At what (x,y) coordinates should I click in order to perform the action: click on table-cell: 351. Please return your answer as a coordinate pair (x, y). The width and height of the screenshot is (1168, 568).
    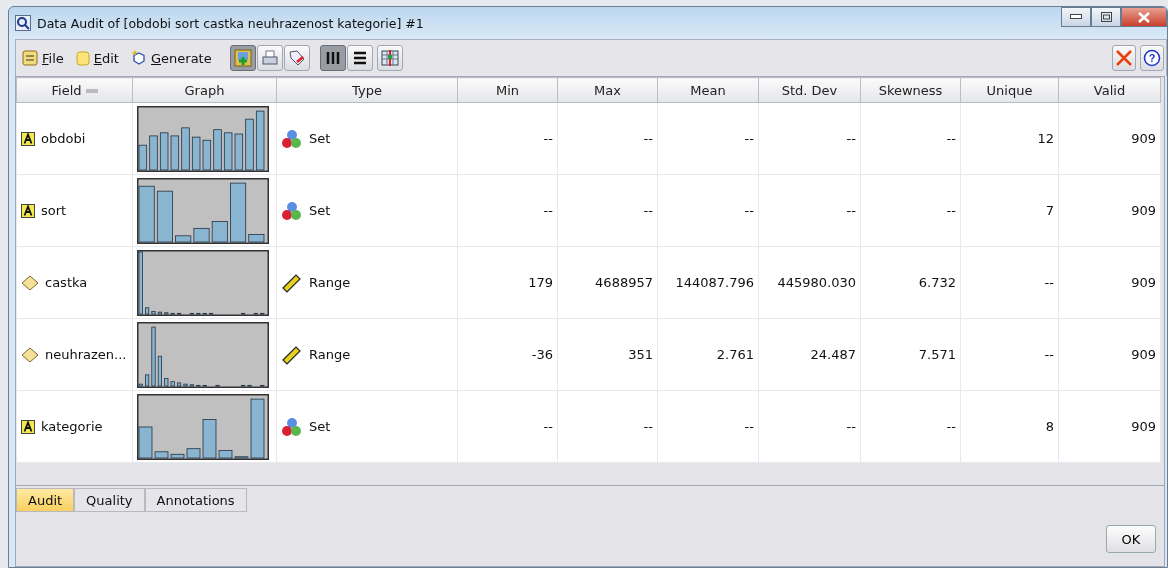
    Looking at the image, I should click on (640, 354).